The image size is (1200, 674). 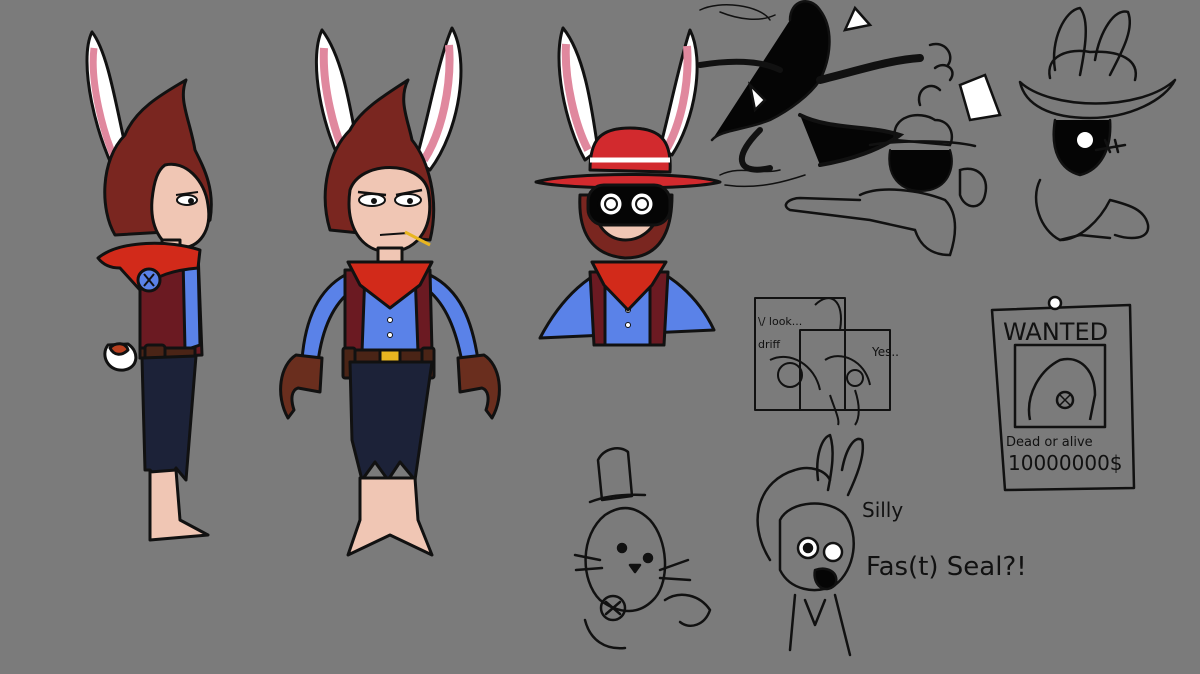 I want to click on comic-text-yes: Yes.., so click(x=885, y=352).